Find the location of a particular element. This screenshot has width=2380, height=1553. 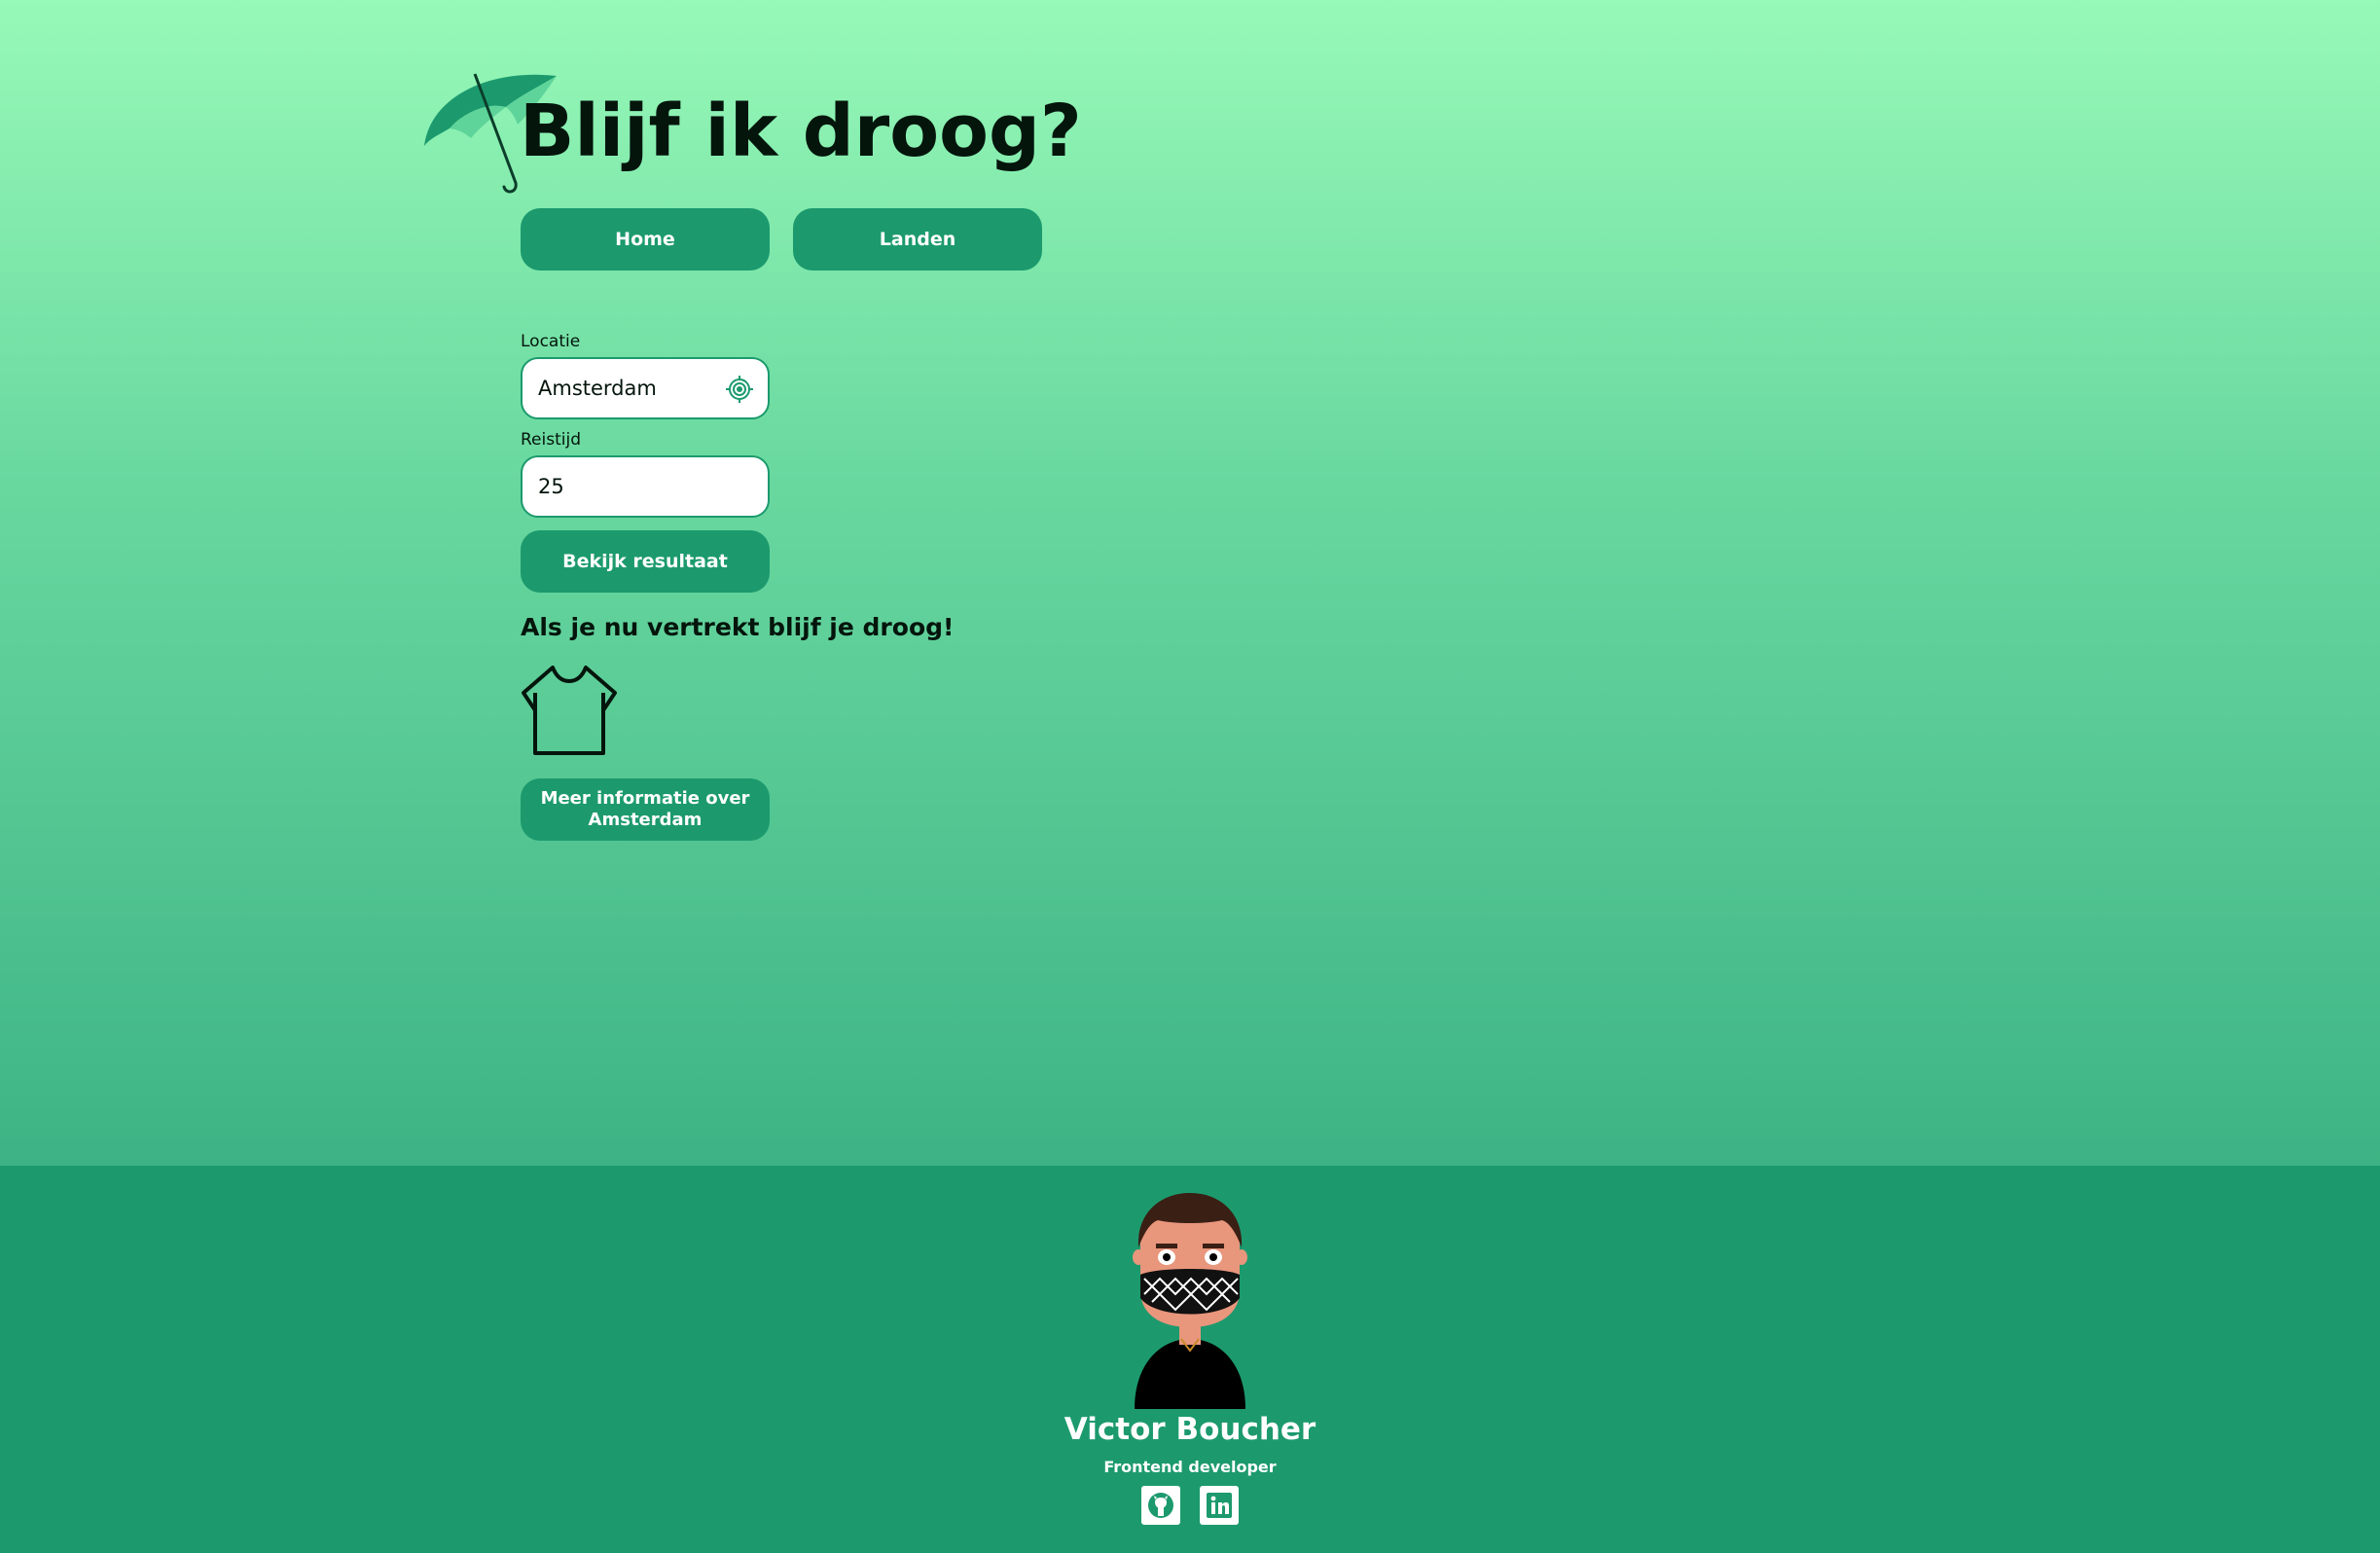

nav-home-button: Home is located at coordinates (645, 240).